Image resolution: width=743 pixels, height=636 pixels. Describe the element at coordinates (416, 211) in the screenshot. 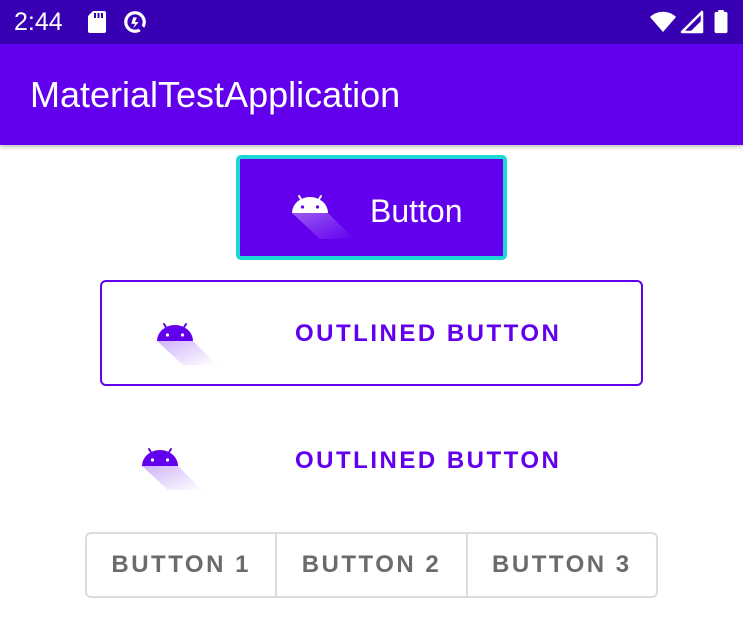

I see `filled-button-label: Button` at that location.